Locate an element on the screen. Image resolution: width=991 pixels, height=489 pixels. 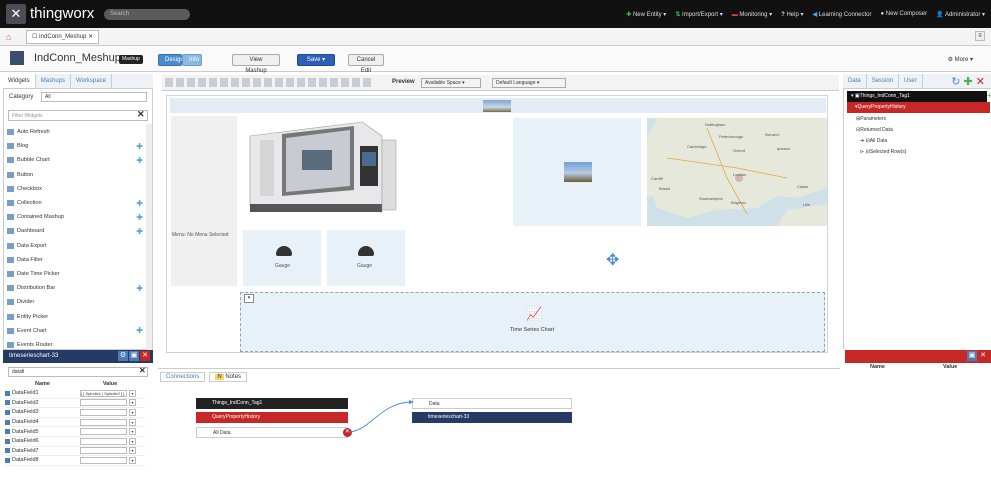
tab-mashups: Mashups is located at coordinates (54, 81).